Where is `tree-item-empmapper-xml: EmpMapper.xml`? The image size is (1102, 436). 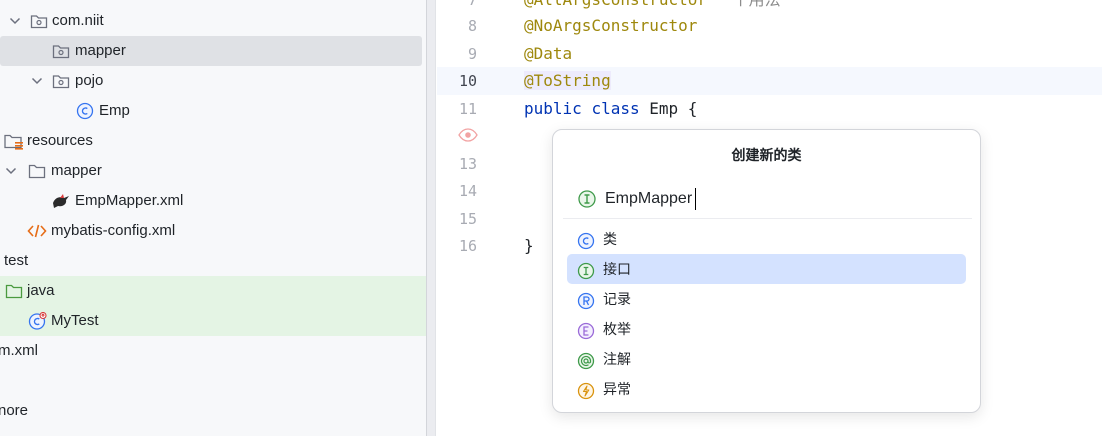 tree-item-empmapper-xml: EmpMapper.xml is located at coordinates (213, 201).